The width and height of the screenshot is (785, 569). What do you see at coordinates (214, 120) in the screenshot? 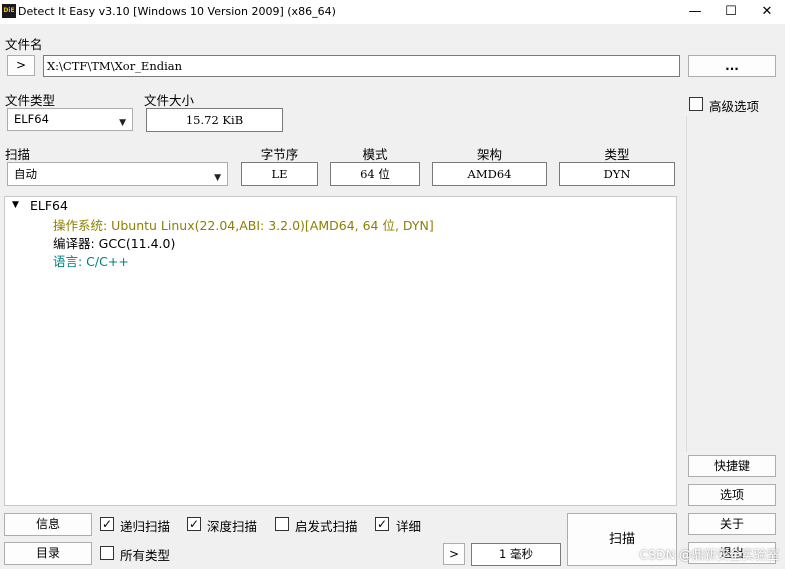
I see `file-size-value: 15.72 KiB` at bounding box center [214, 120].